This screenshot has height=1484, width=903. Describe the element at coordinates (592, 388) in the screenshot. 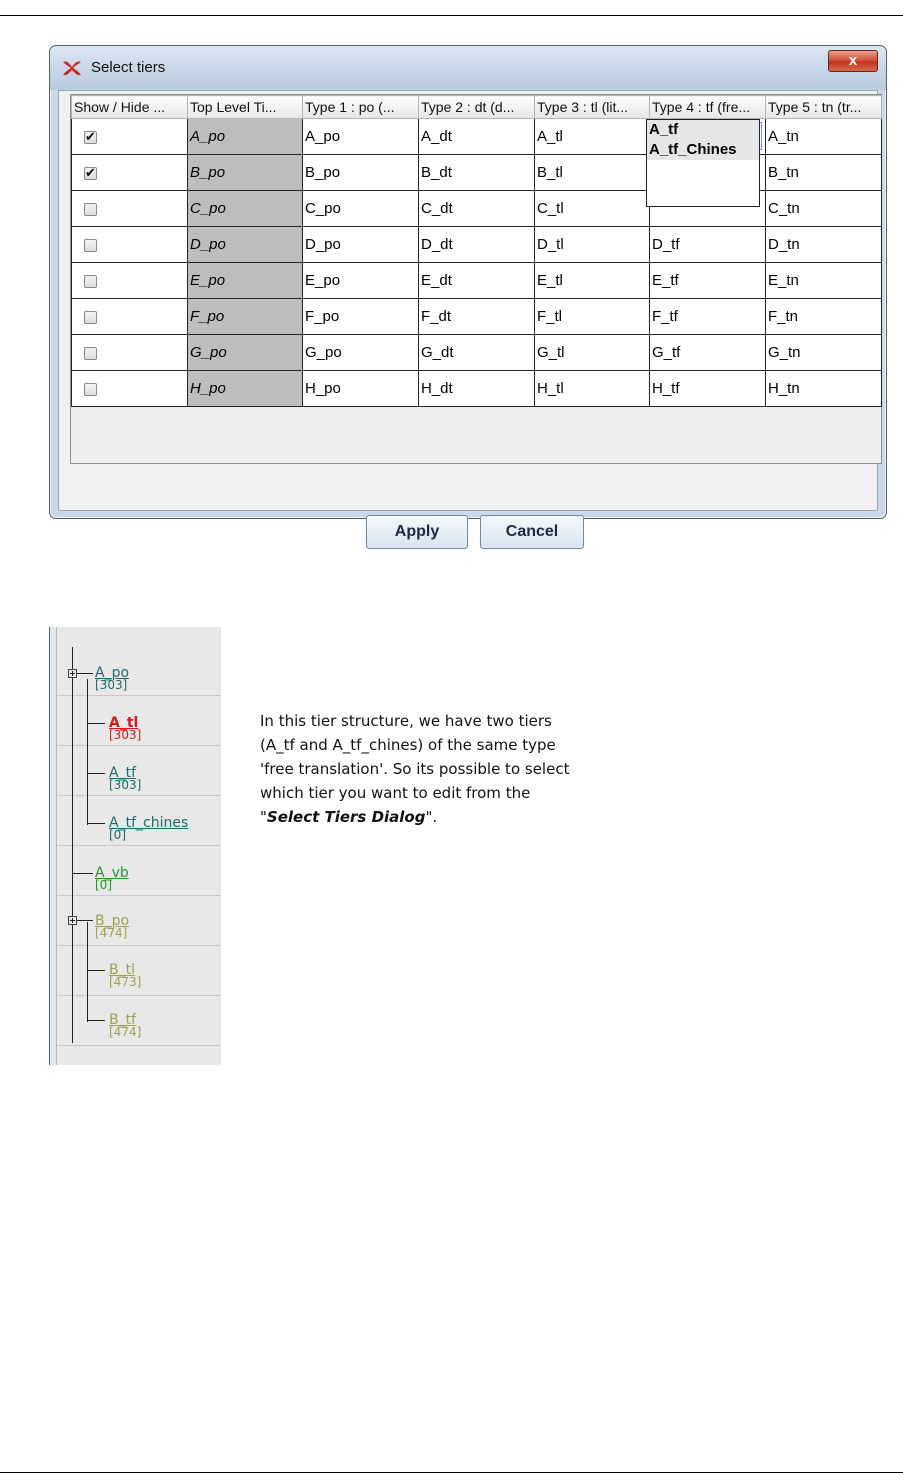

I see `type-3-cell: H_tl` at that location.